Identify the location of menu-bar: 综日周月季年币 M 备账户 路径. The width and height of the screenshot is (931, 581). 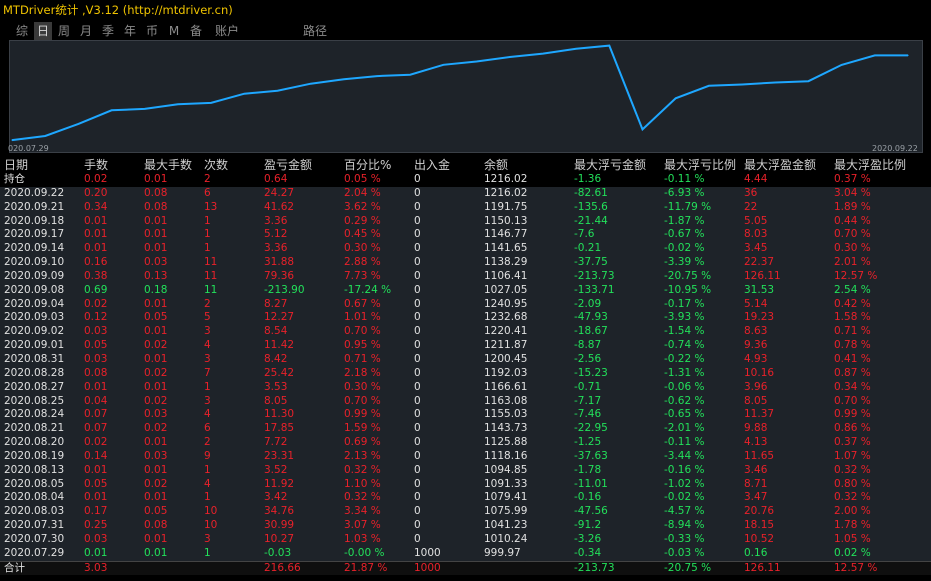
(465, 31).